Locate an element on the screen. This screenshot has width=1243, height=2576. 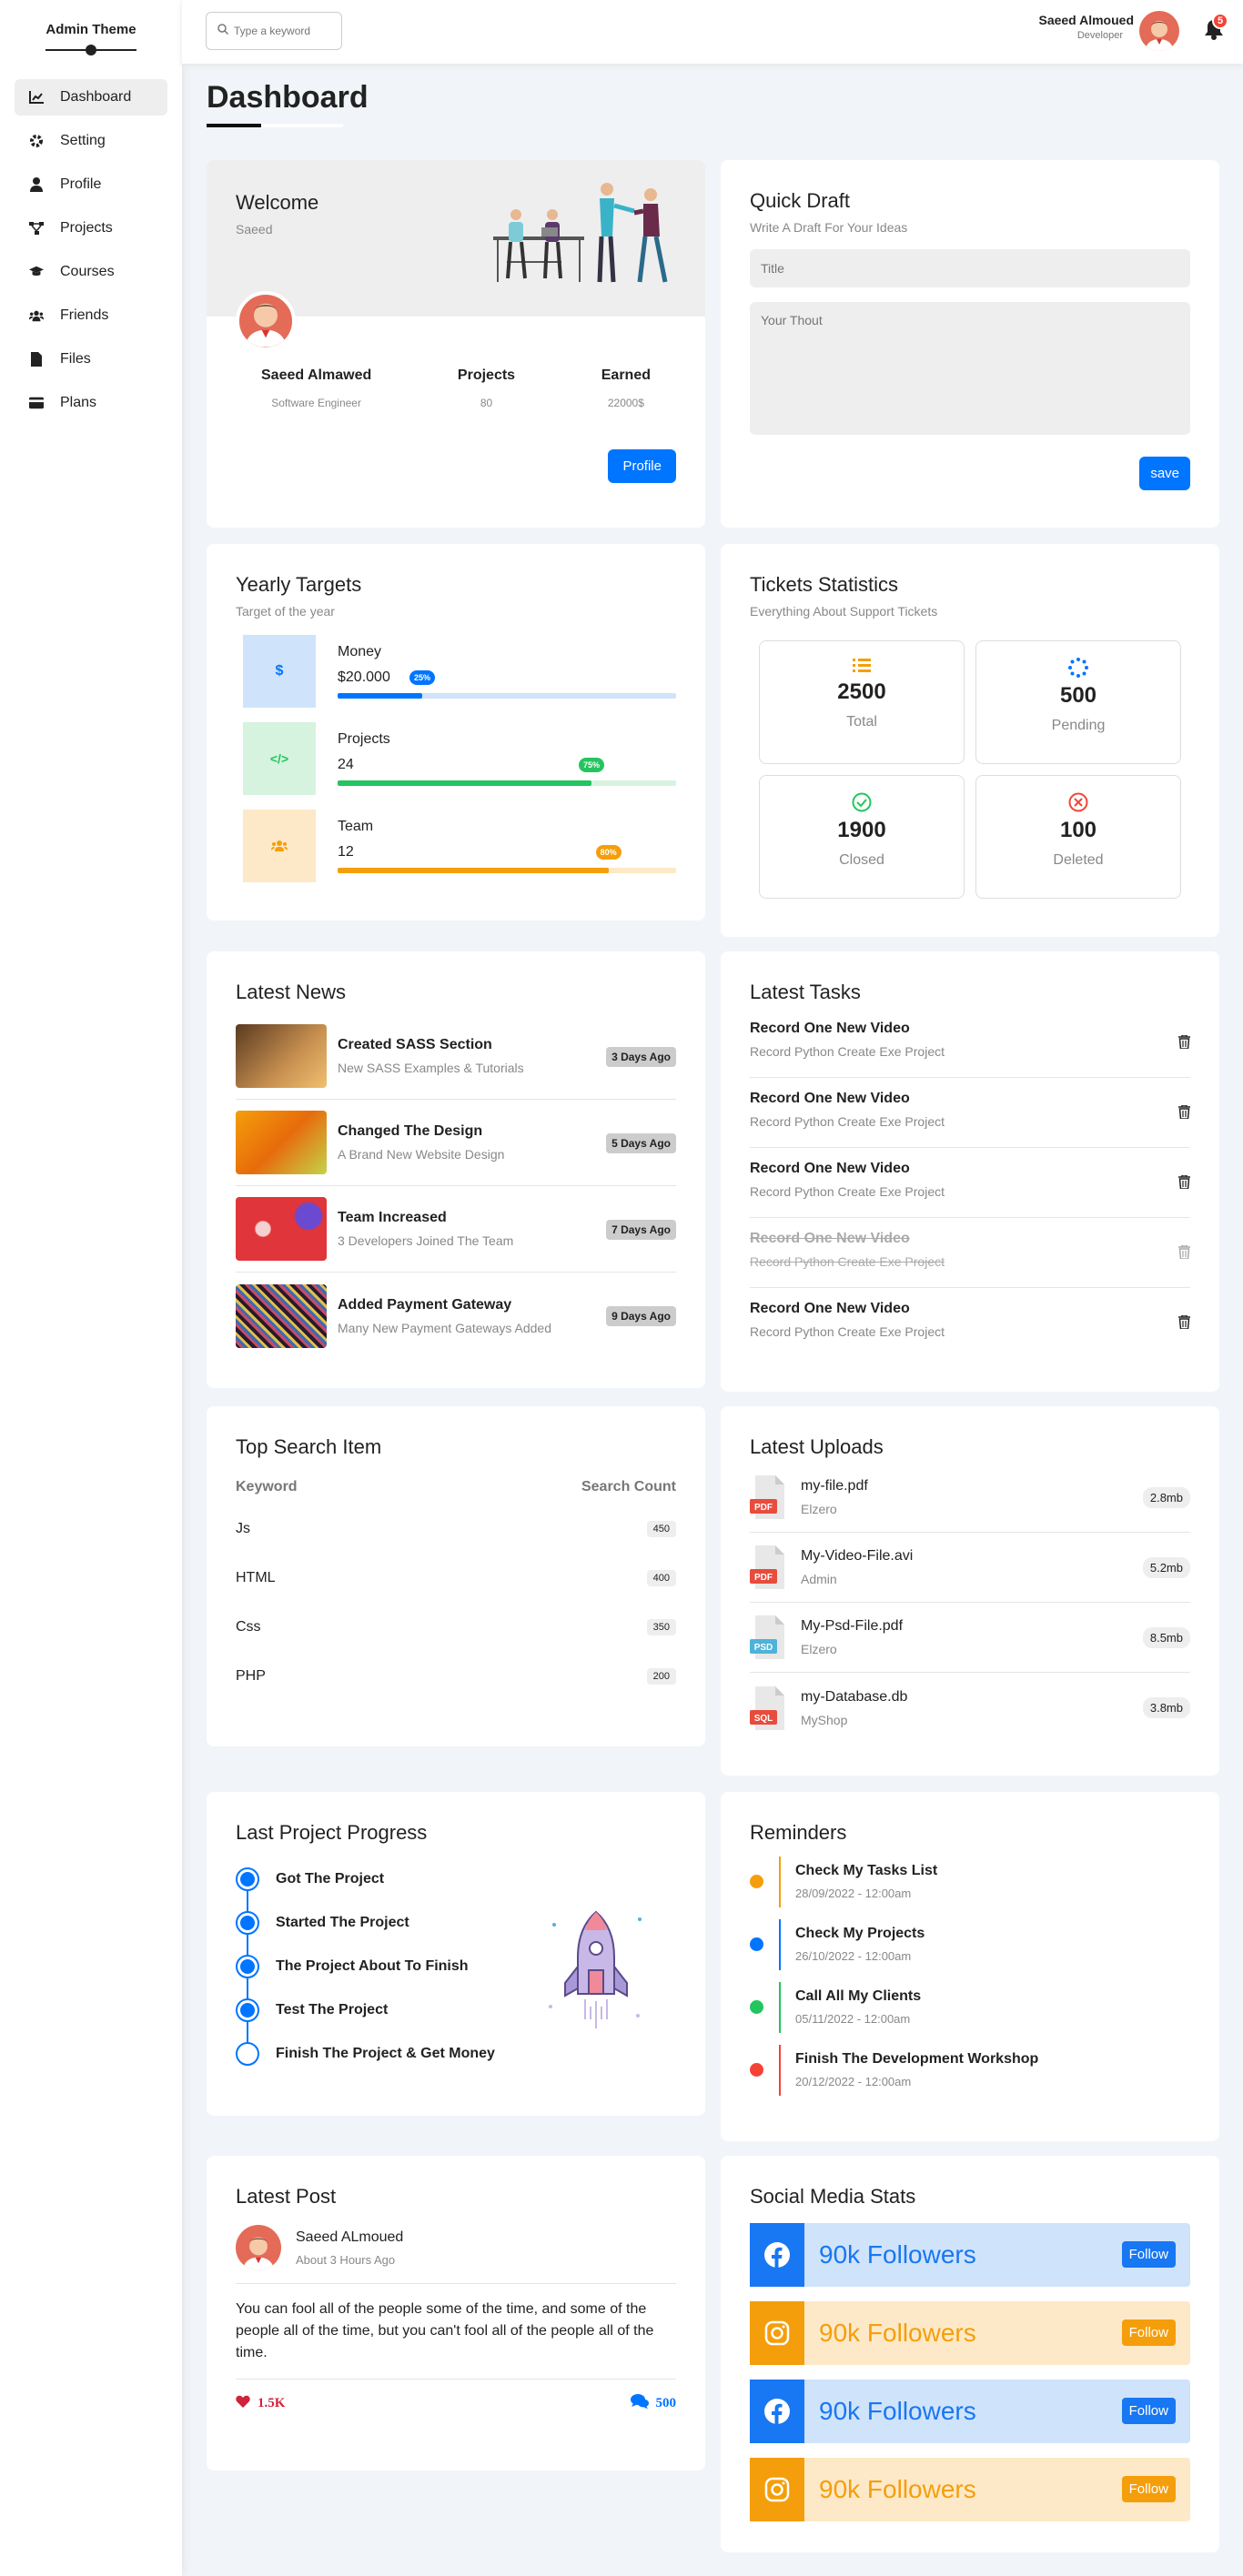
sidebar-item-dashboard: Dashboard is located at coordinates (91, 97).